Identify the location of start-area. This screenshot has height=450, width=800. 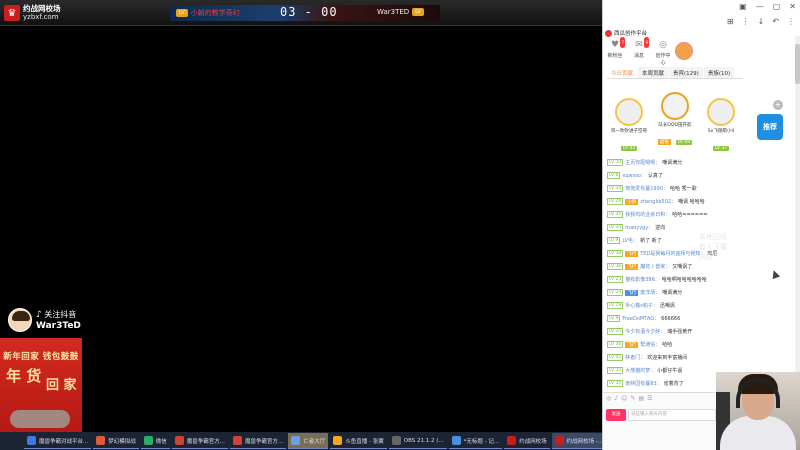
(12, 441).